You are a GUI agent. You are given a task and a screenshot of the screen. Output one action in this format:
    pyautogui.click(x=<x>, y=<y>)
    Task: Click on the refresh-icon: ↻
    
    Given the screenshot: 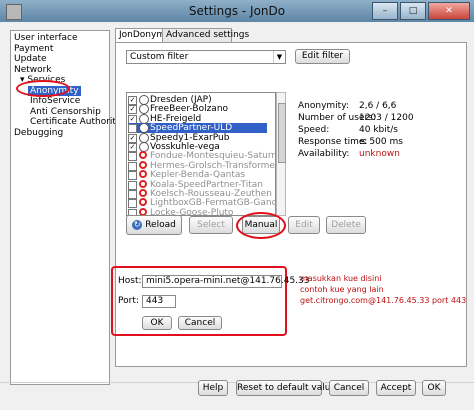 What is the action you would take?
    pyautogui.click(x=137, y=224)
    